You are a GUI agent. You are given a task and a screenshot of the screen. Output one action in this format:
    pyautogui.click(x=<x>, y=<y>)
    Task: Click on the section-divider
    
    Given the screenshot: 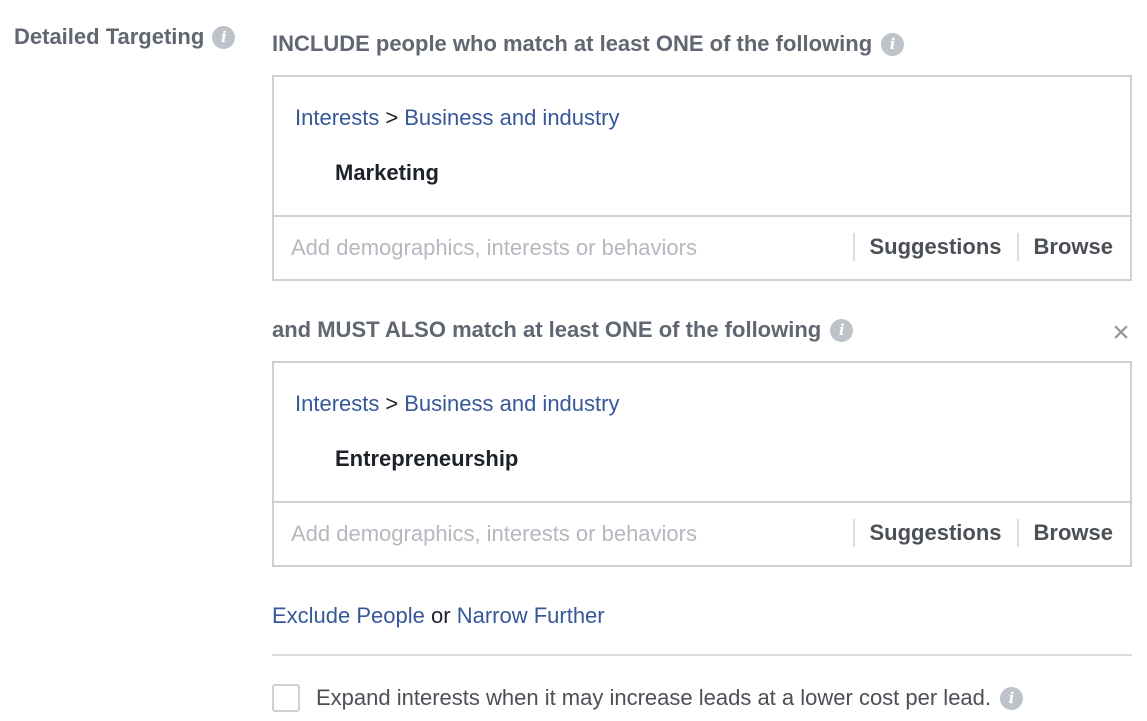 What is the action you would take?
    pyautogui.click(x=702, y=655)
    